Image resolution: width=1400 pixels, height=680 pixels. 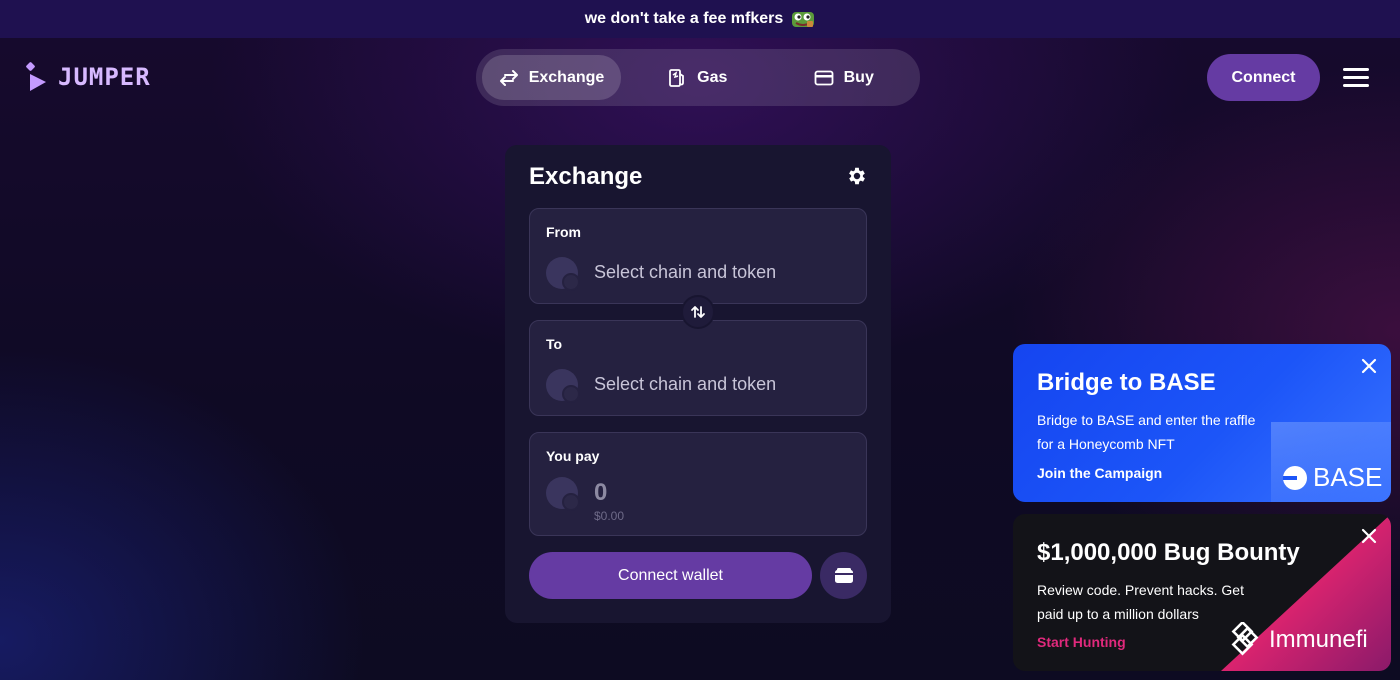 What do you see at coordinates (698, 256) in the screenshot?
I see `from-token-field: From Select chain and token` at bounding box center [698, 256].